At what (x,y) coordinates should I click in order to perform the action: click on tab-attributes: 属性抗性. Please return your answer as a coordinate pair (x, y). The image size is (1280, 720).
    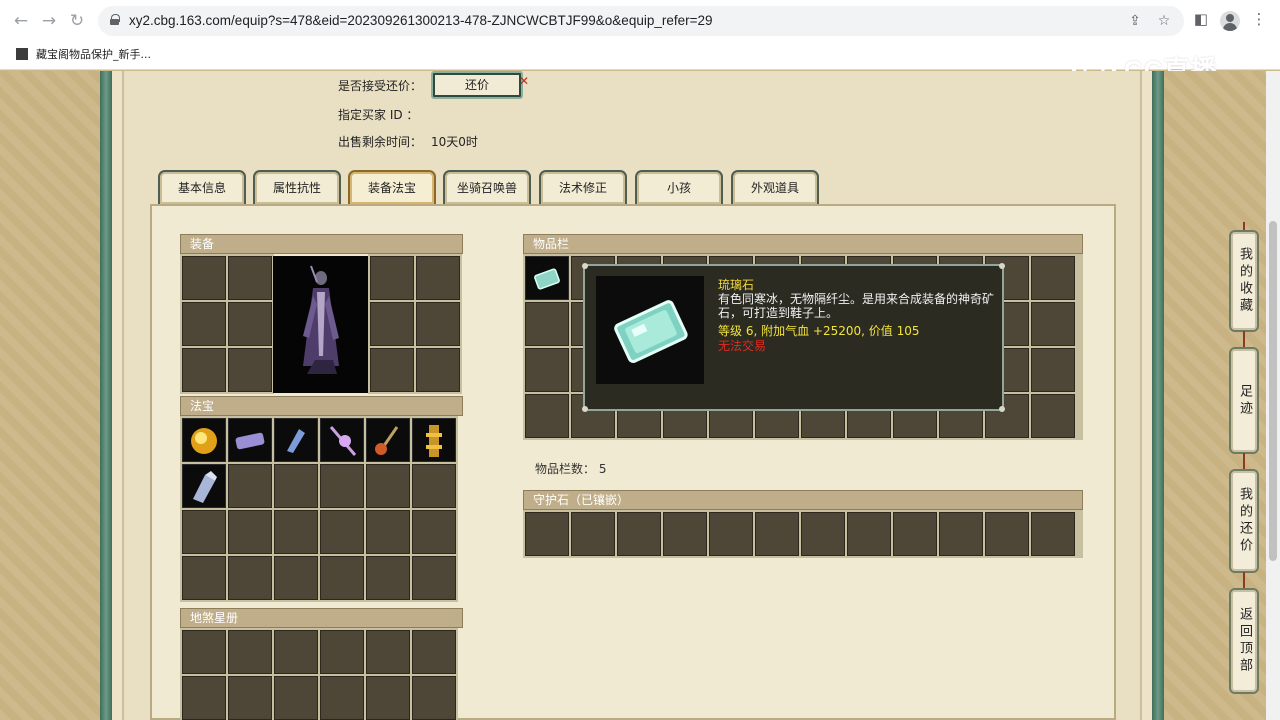
    Looking at the image, I should click on (297, 187).